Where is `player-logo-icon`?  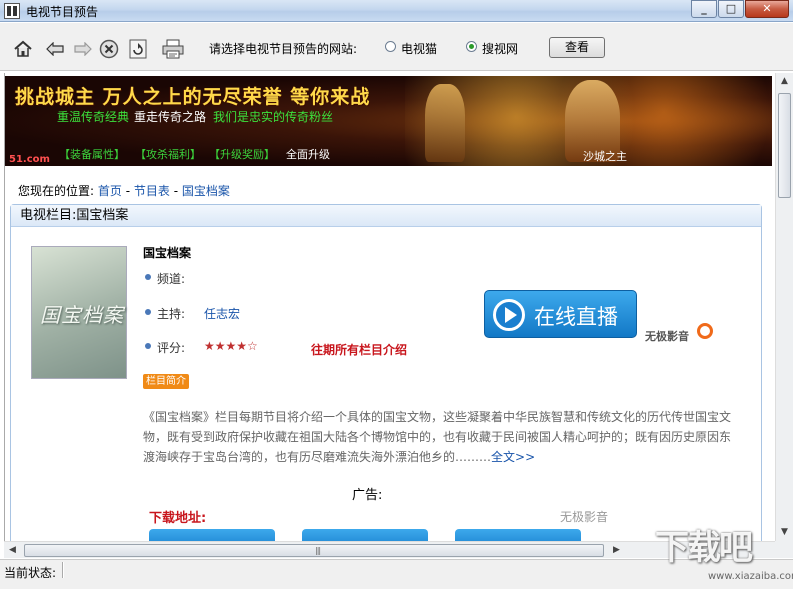 player-logo-icon is located at coordinates (705, 331).